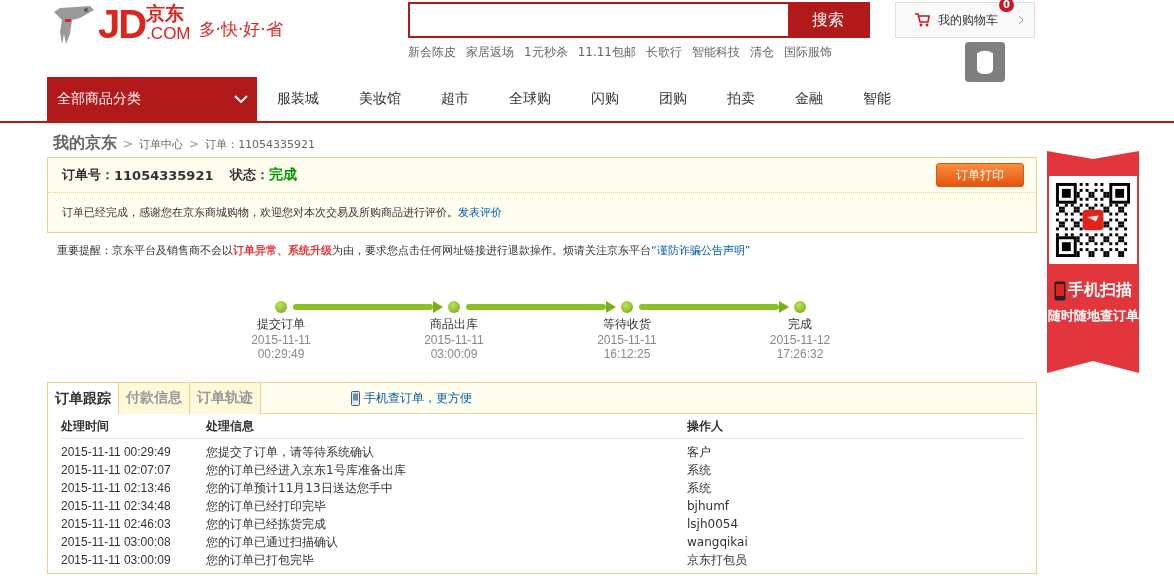  I want to click on step-time: 00:29:49, so click(281, 354).